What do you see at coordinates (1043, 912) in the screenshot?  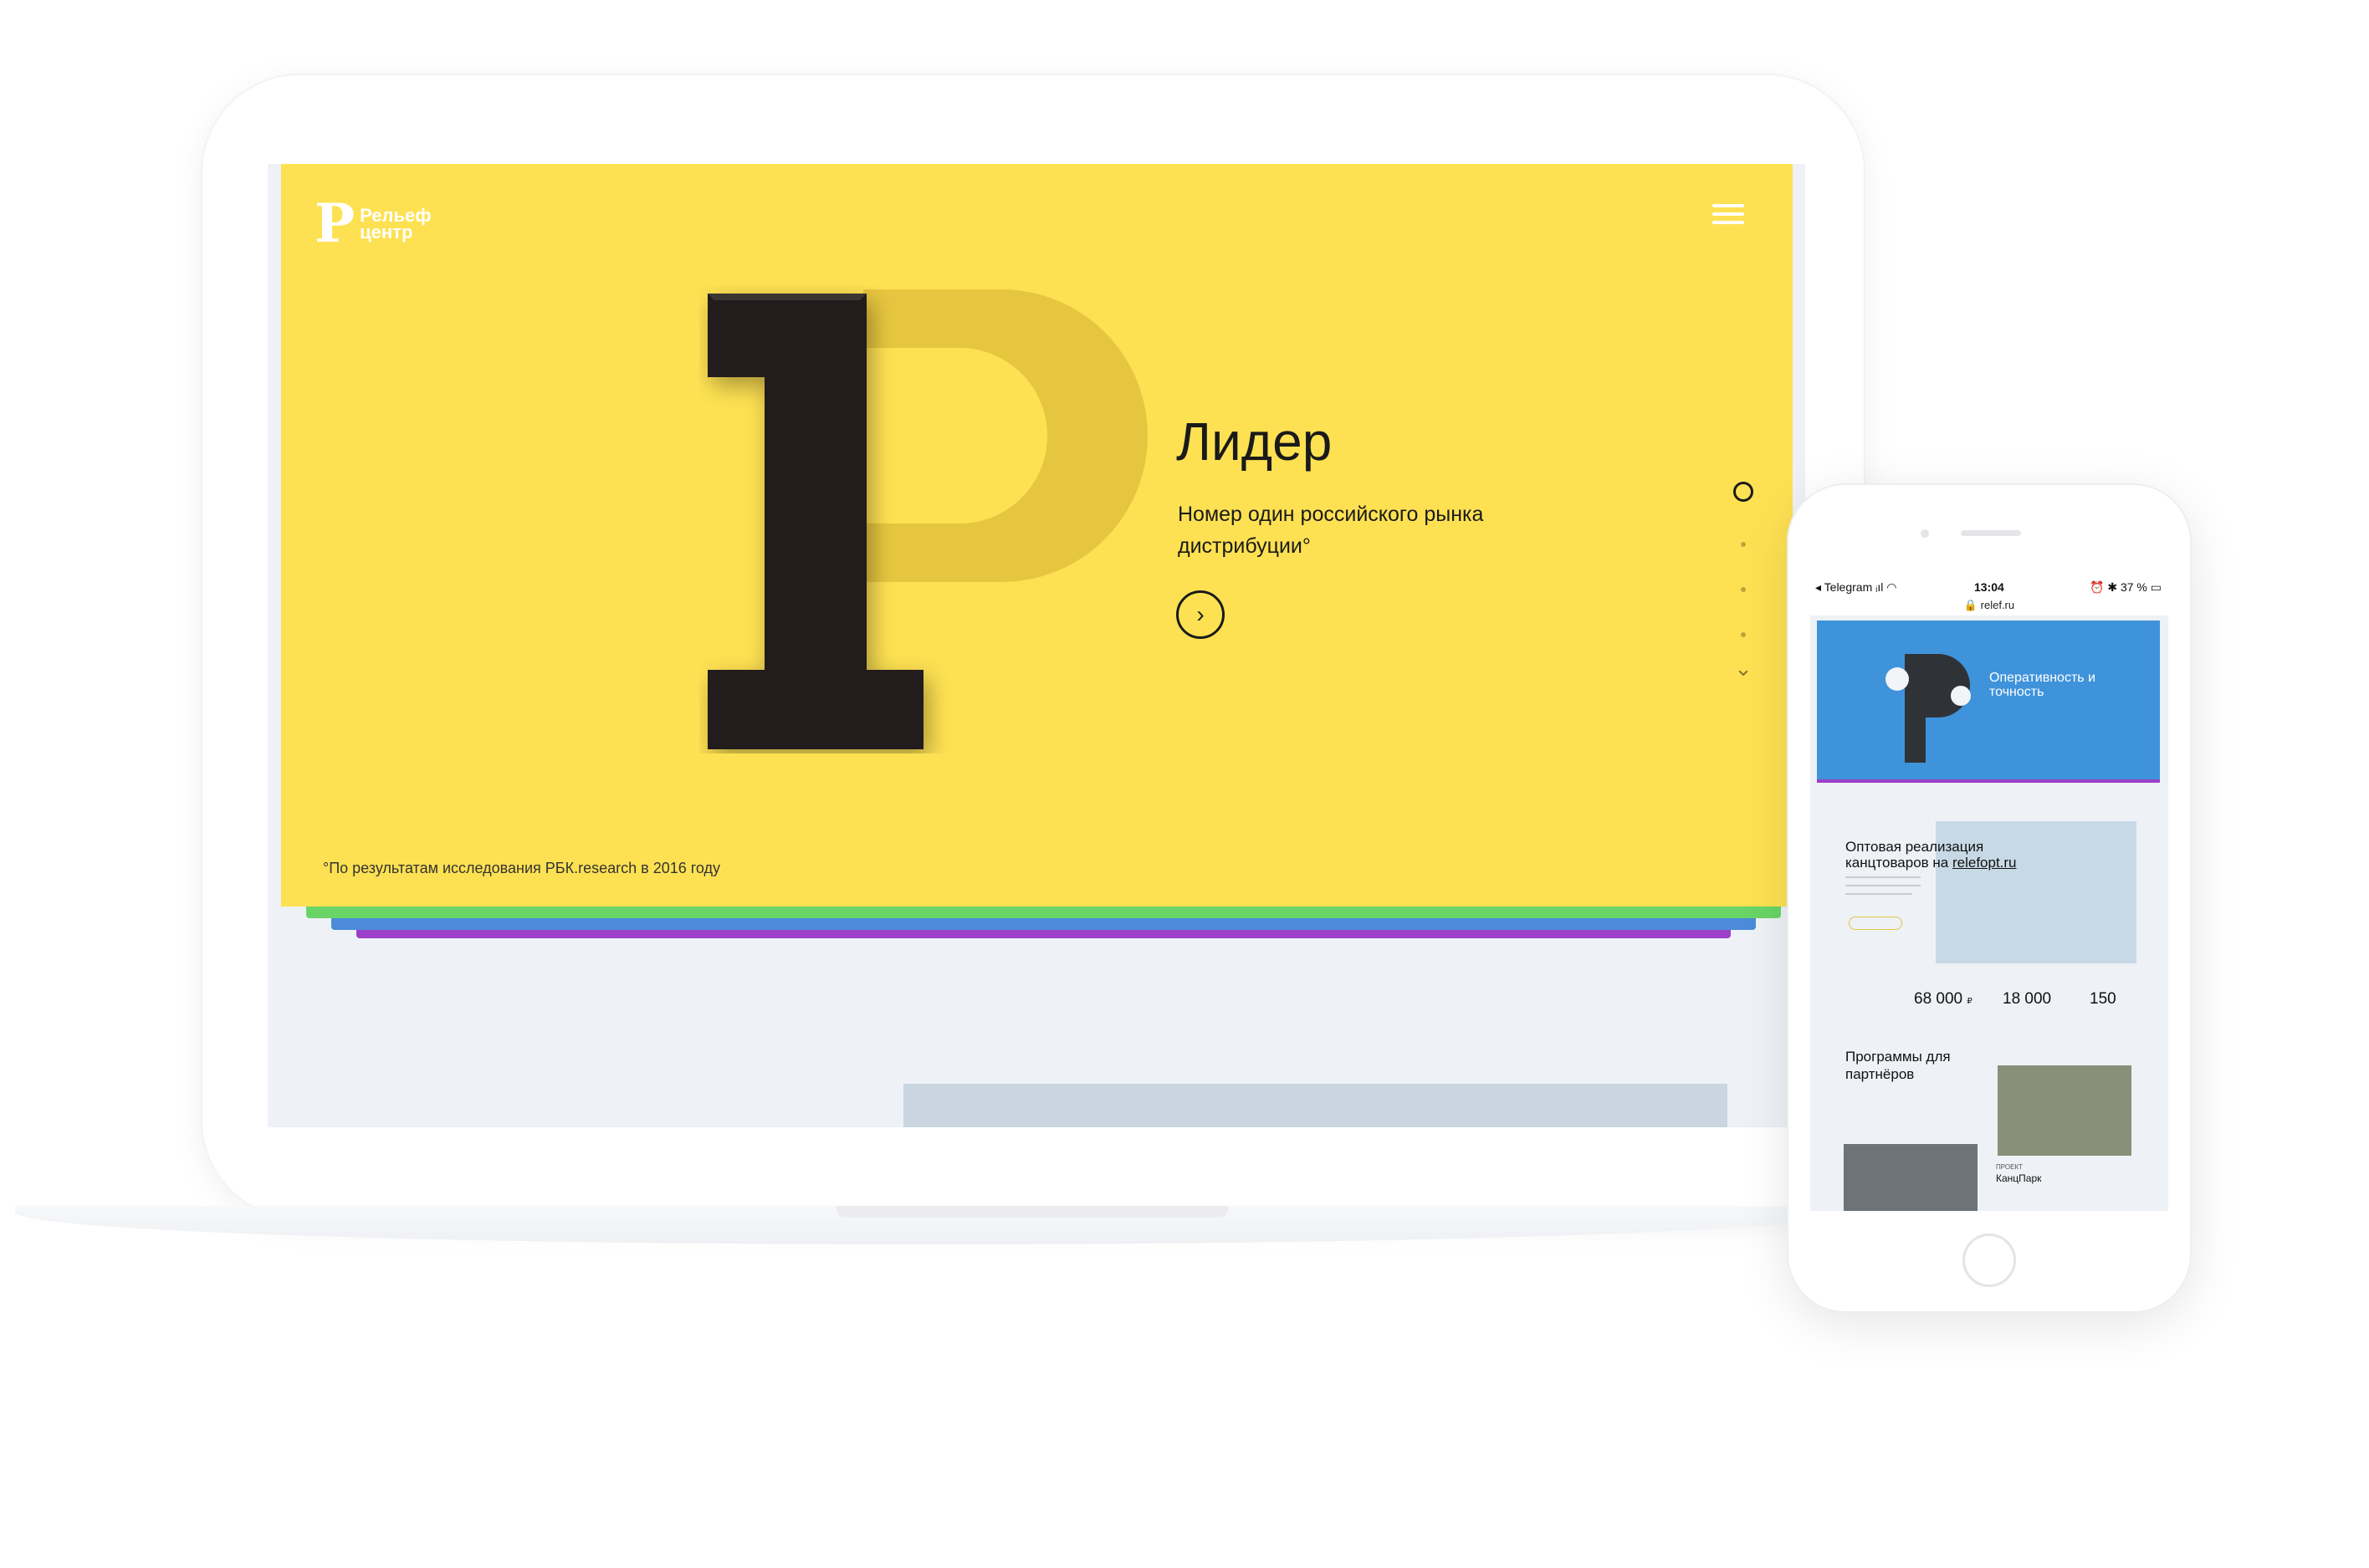 I see `stripe-green` at bounding box center [1043, 912].